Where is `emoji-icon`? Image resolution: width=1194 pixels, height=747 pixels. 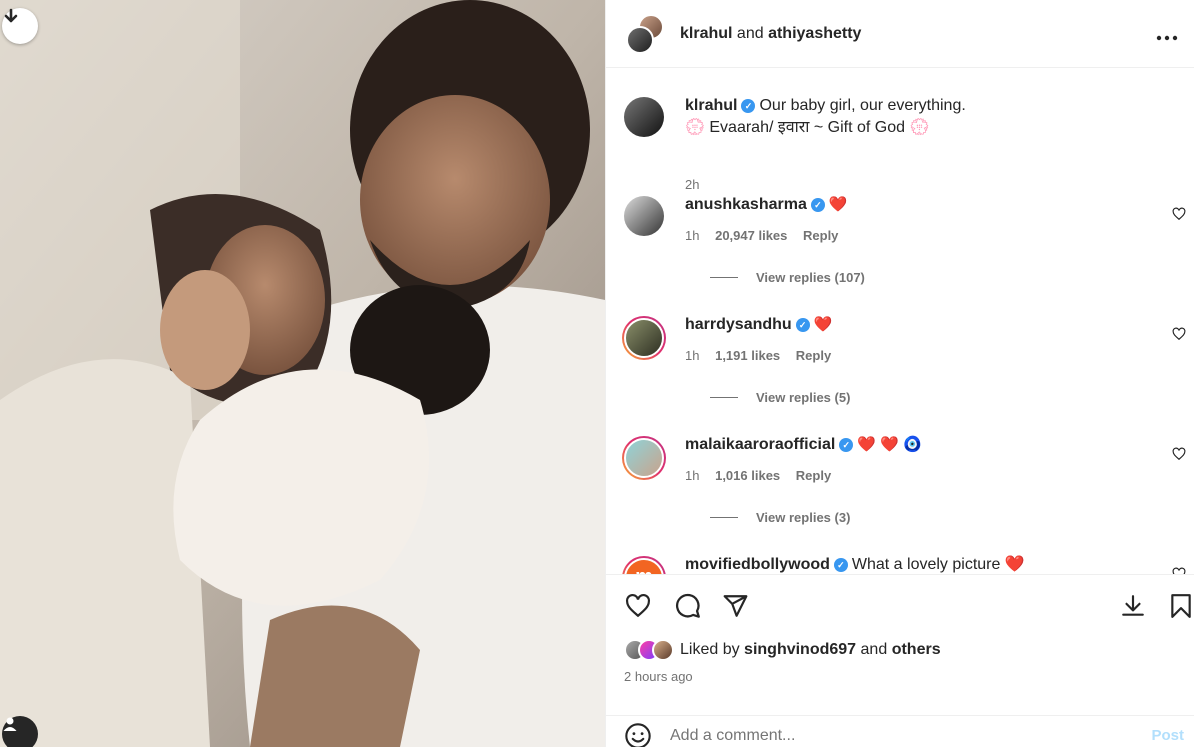 emoji-icon is located at coordinates (638, 734).